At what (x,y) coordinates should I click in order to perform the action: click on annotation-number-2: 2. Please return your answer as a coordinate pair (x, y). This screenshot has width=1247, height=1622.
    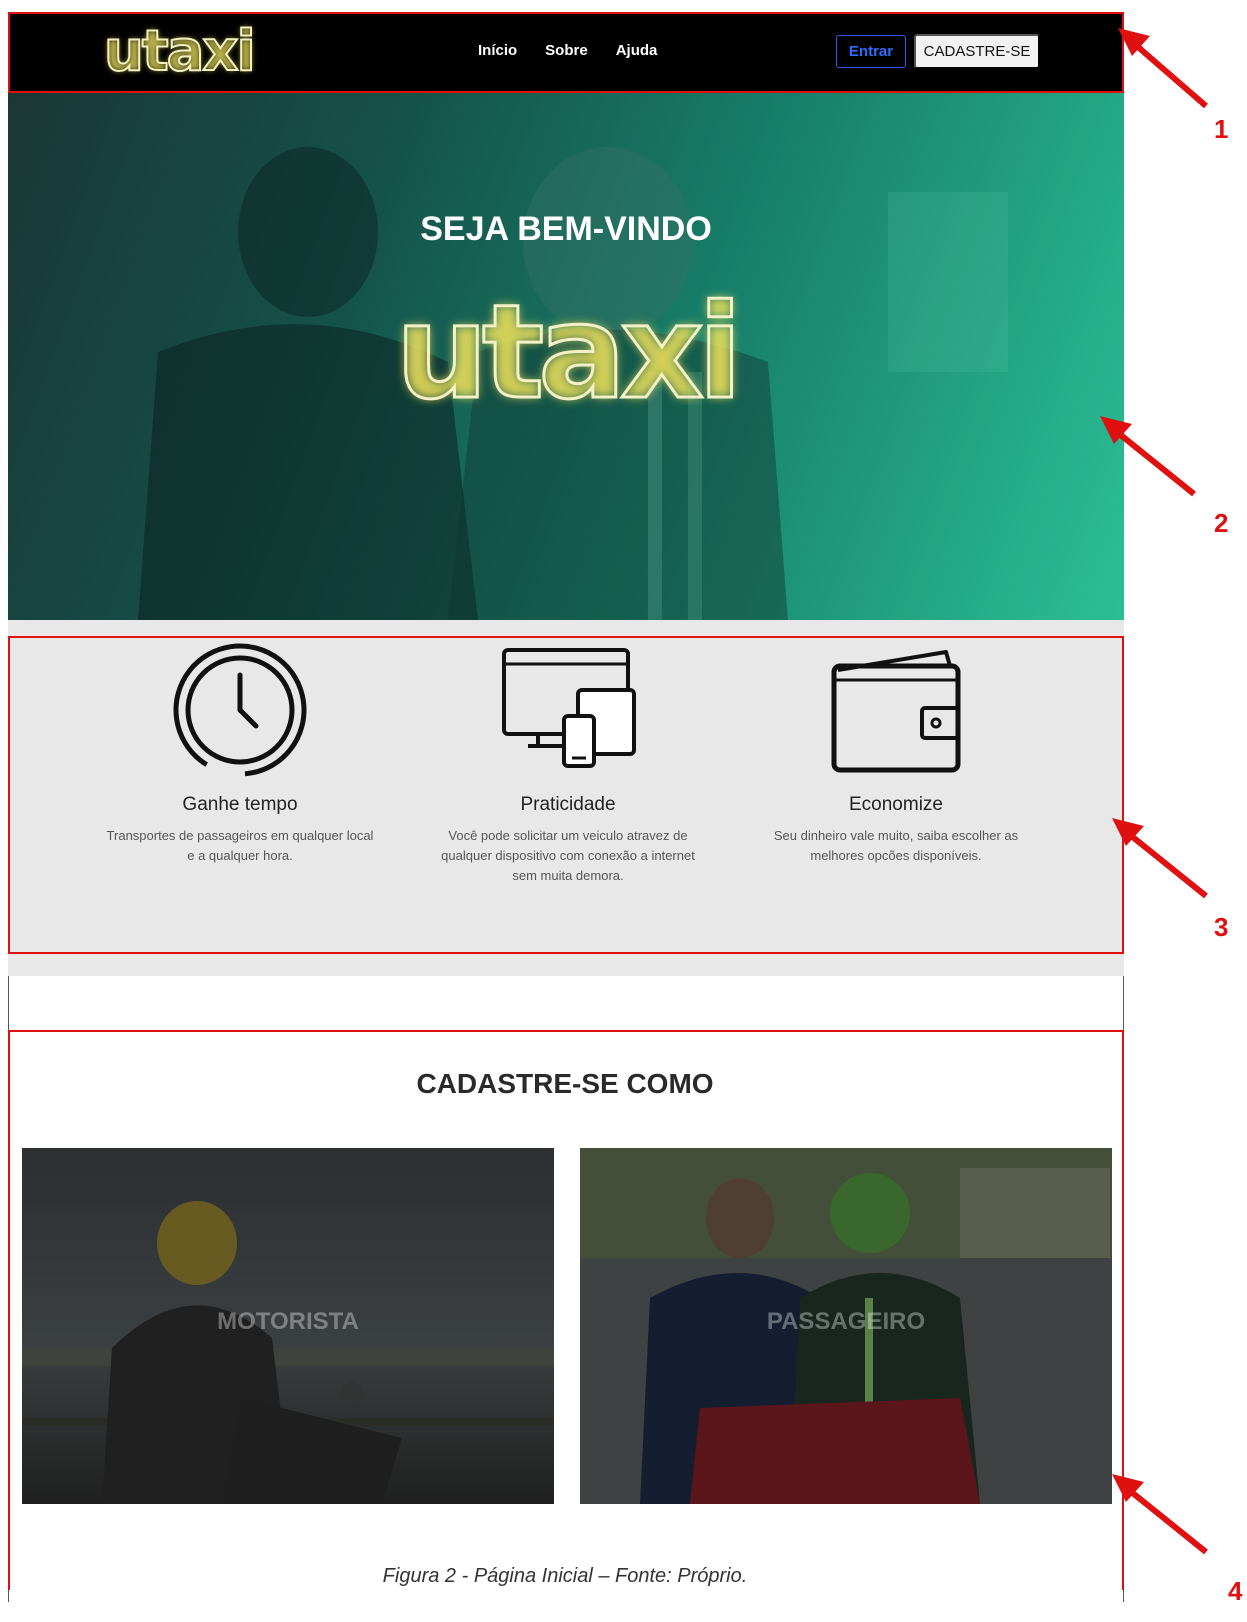
    Looking at the image, I should click on (1221, 523).